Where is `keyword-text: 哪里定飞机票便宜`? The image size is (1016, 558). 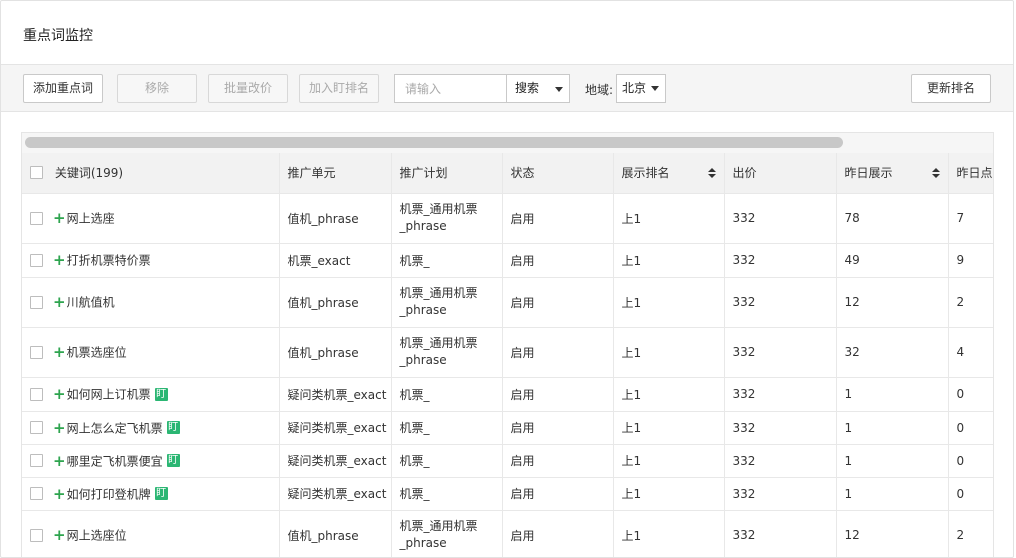 keyword-text: 哪里定飞机票便宜 is located at coordinates (115, 461).